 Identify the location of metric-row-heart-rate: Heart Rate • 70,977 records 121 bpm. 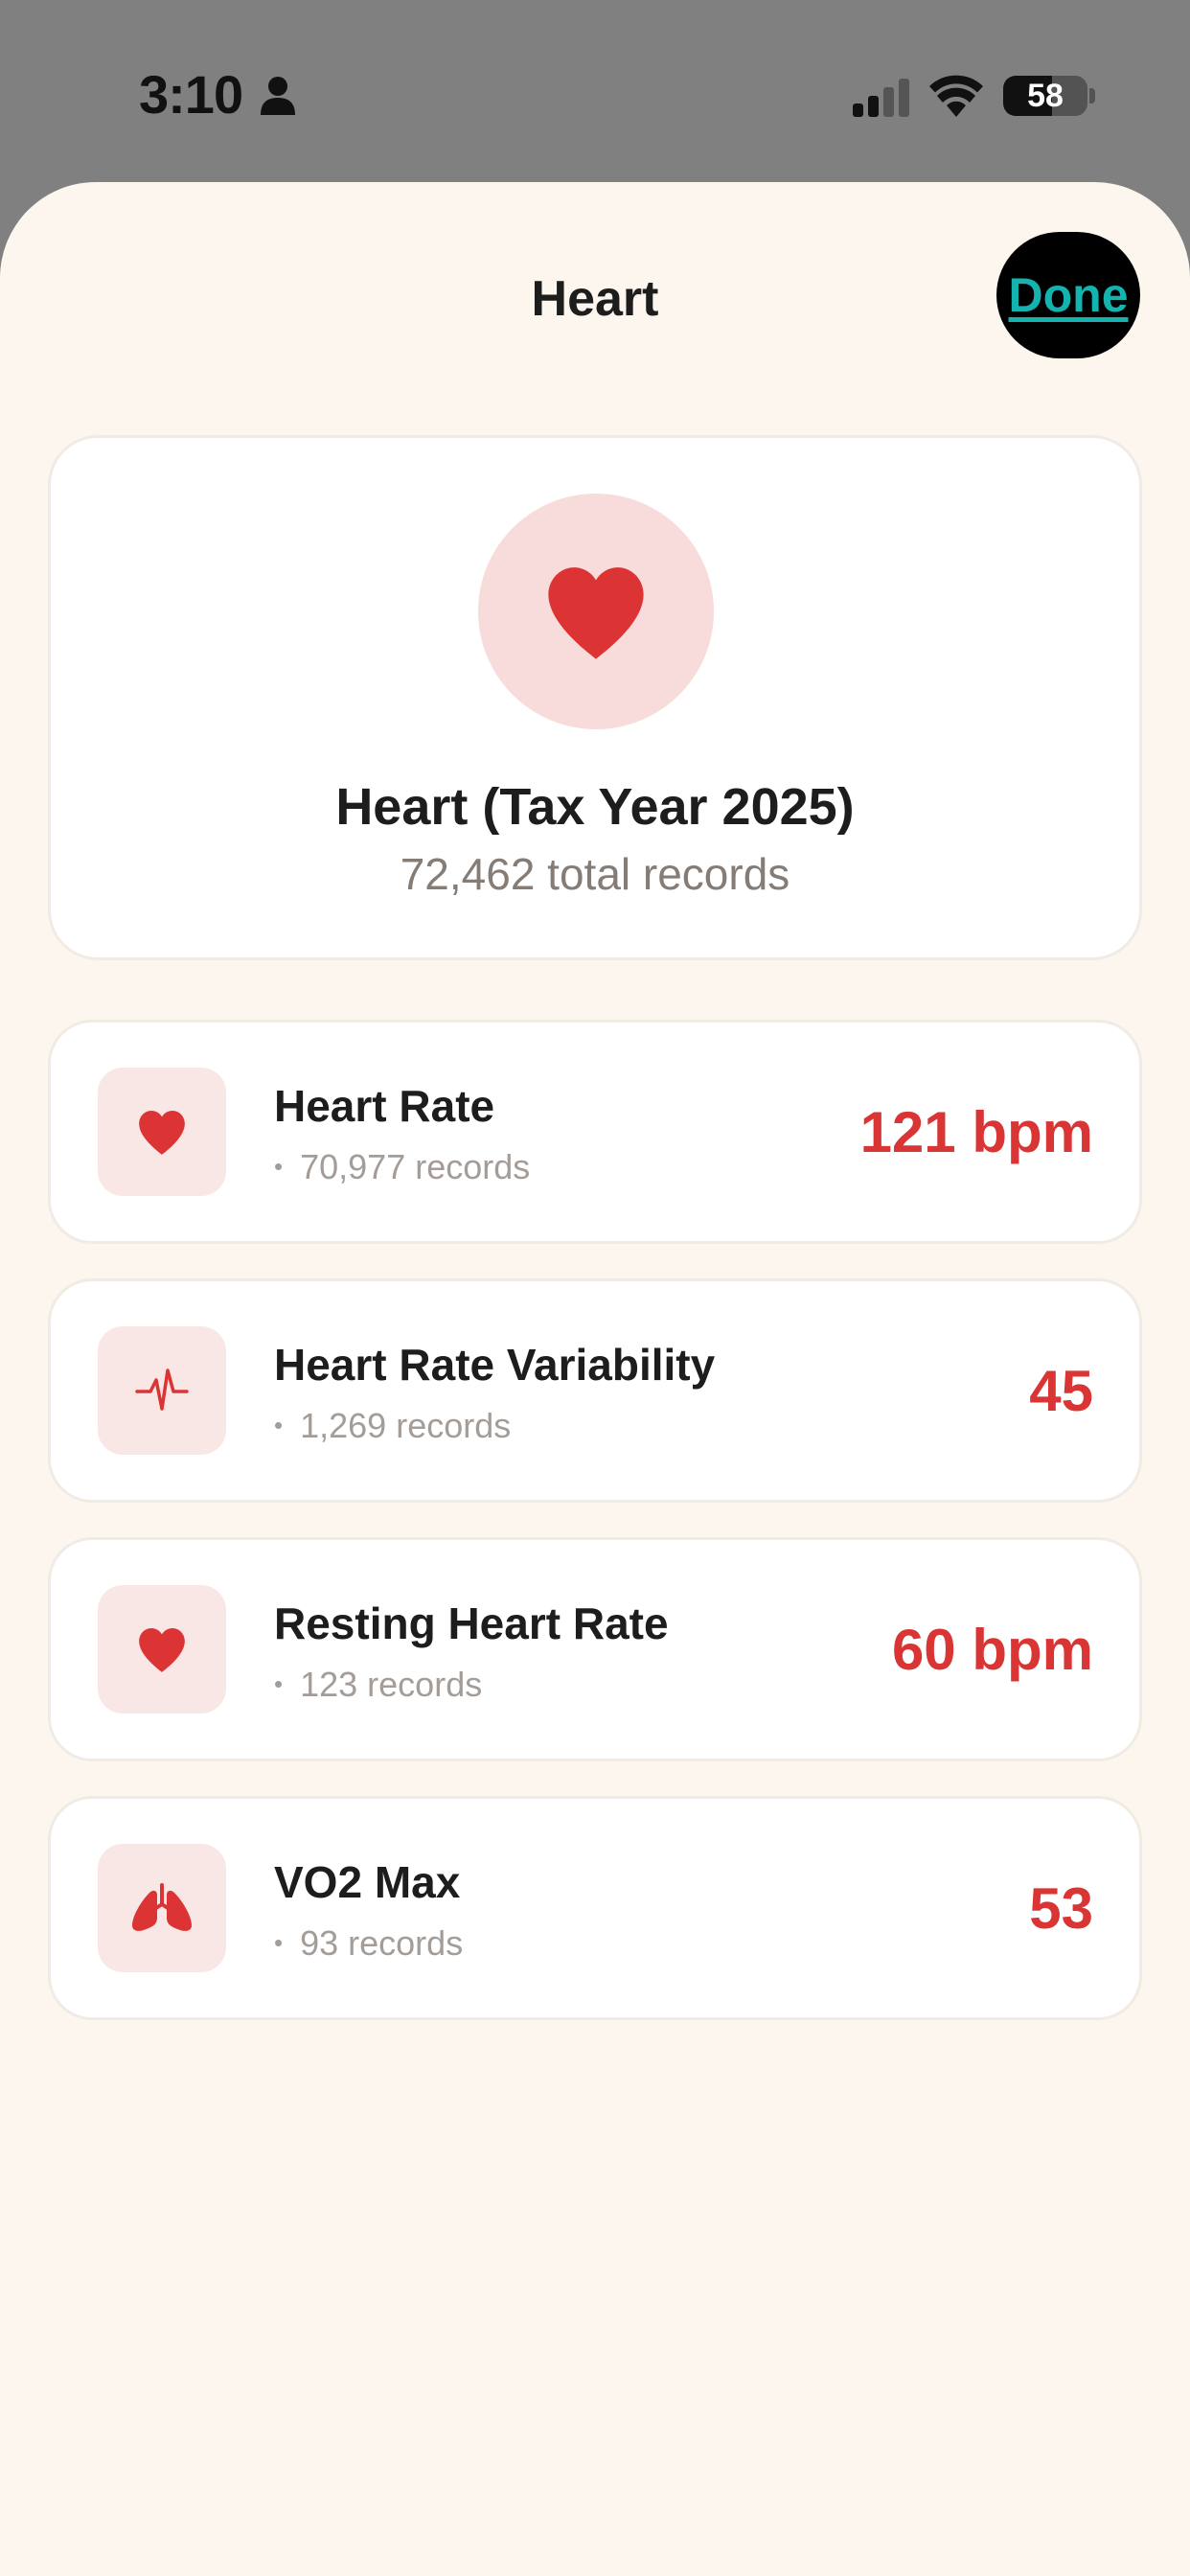
(595, 1132).